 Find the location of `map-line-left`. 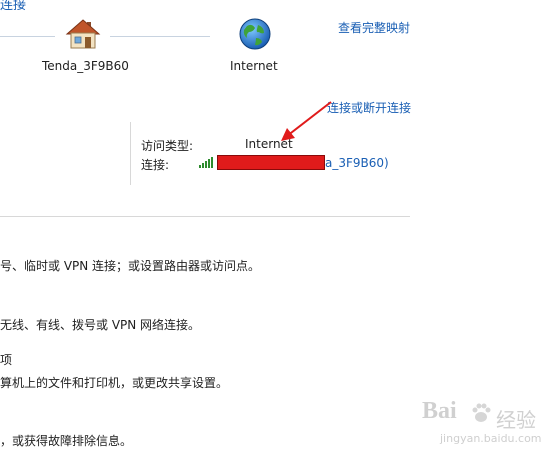

map-line-left is located at coordinates (27, 36).